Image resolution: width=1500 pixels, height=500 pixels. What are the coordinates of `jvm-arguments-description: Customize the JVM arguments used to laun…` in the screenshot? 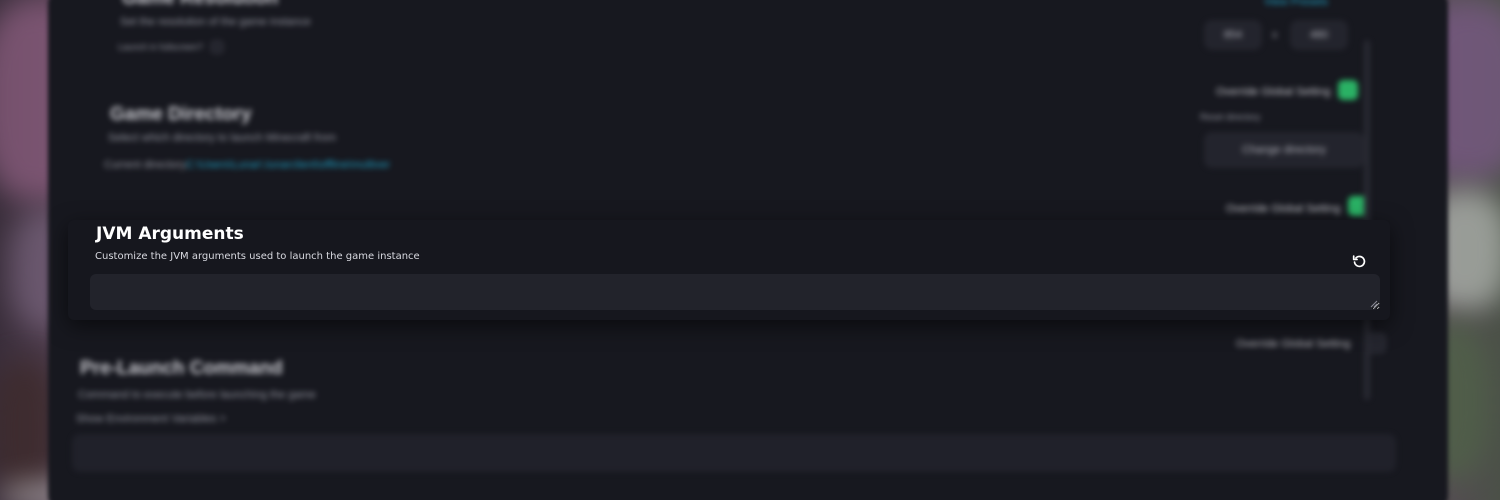 It's located at (257, 256).